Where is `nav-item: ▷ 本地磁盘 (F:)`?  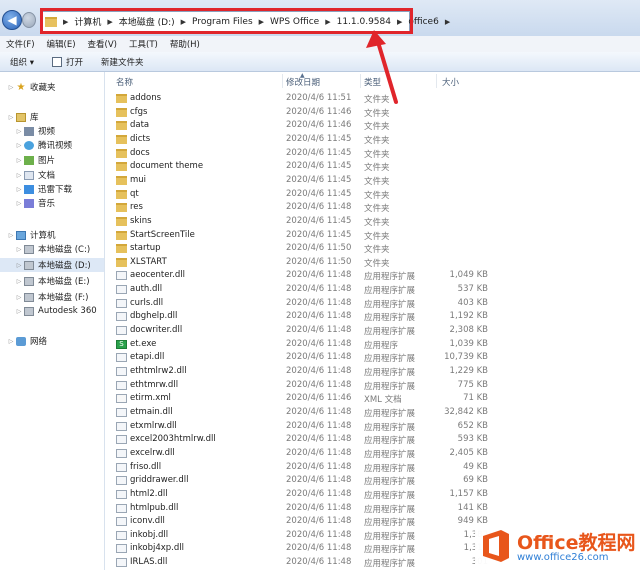 nav-item: ▷ 本地磁盘 (F:) is located at coordinates (44, 297).